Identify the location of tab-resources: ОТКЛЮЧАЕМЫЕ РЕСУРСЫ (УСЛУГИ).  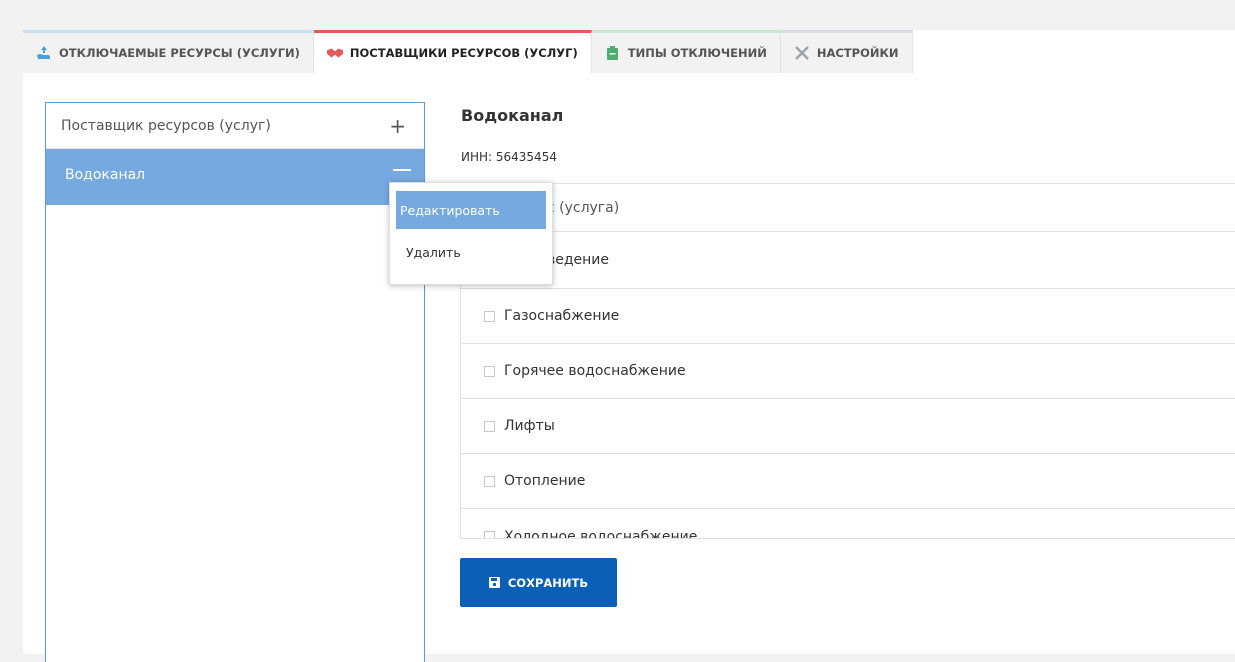
(168, 51).